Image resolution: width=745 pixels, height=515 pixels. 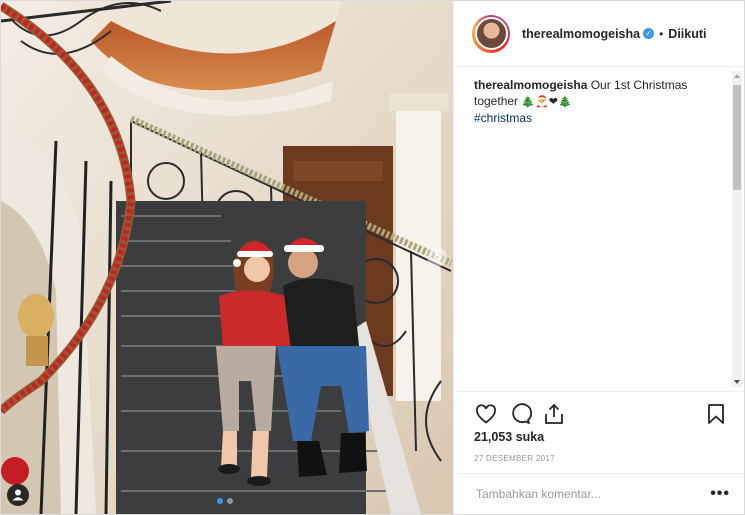 I want to click on caption-emojis: 🎄🎅❤🎄, so click(x=546, y=101).